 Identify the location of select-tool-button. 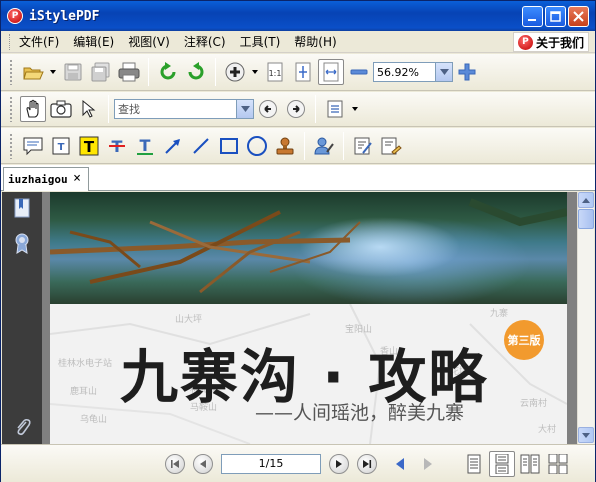
(89, 109).